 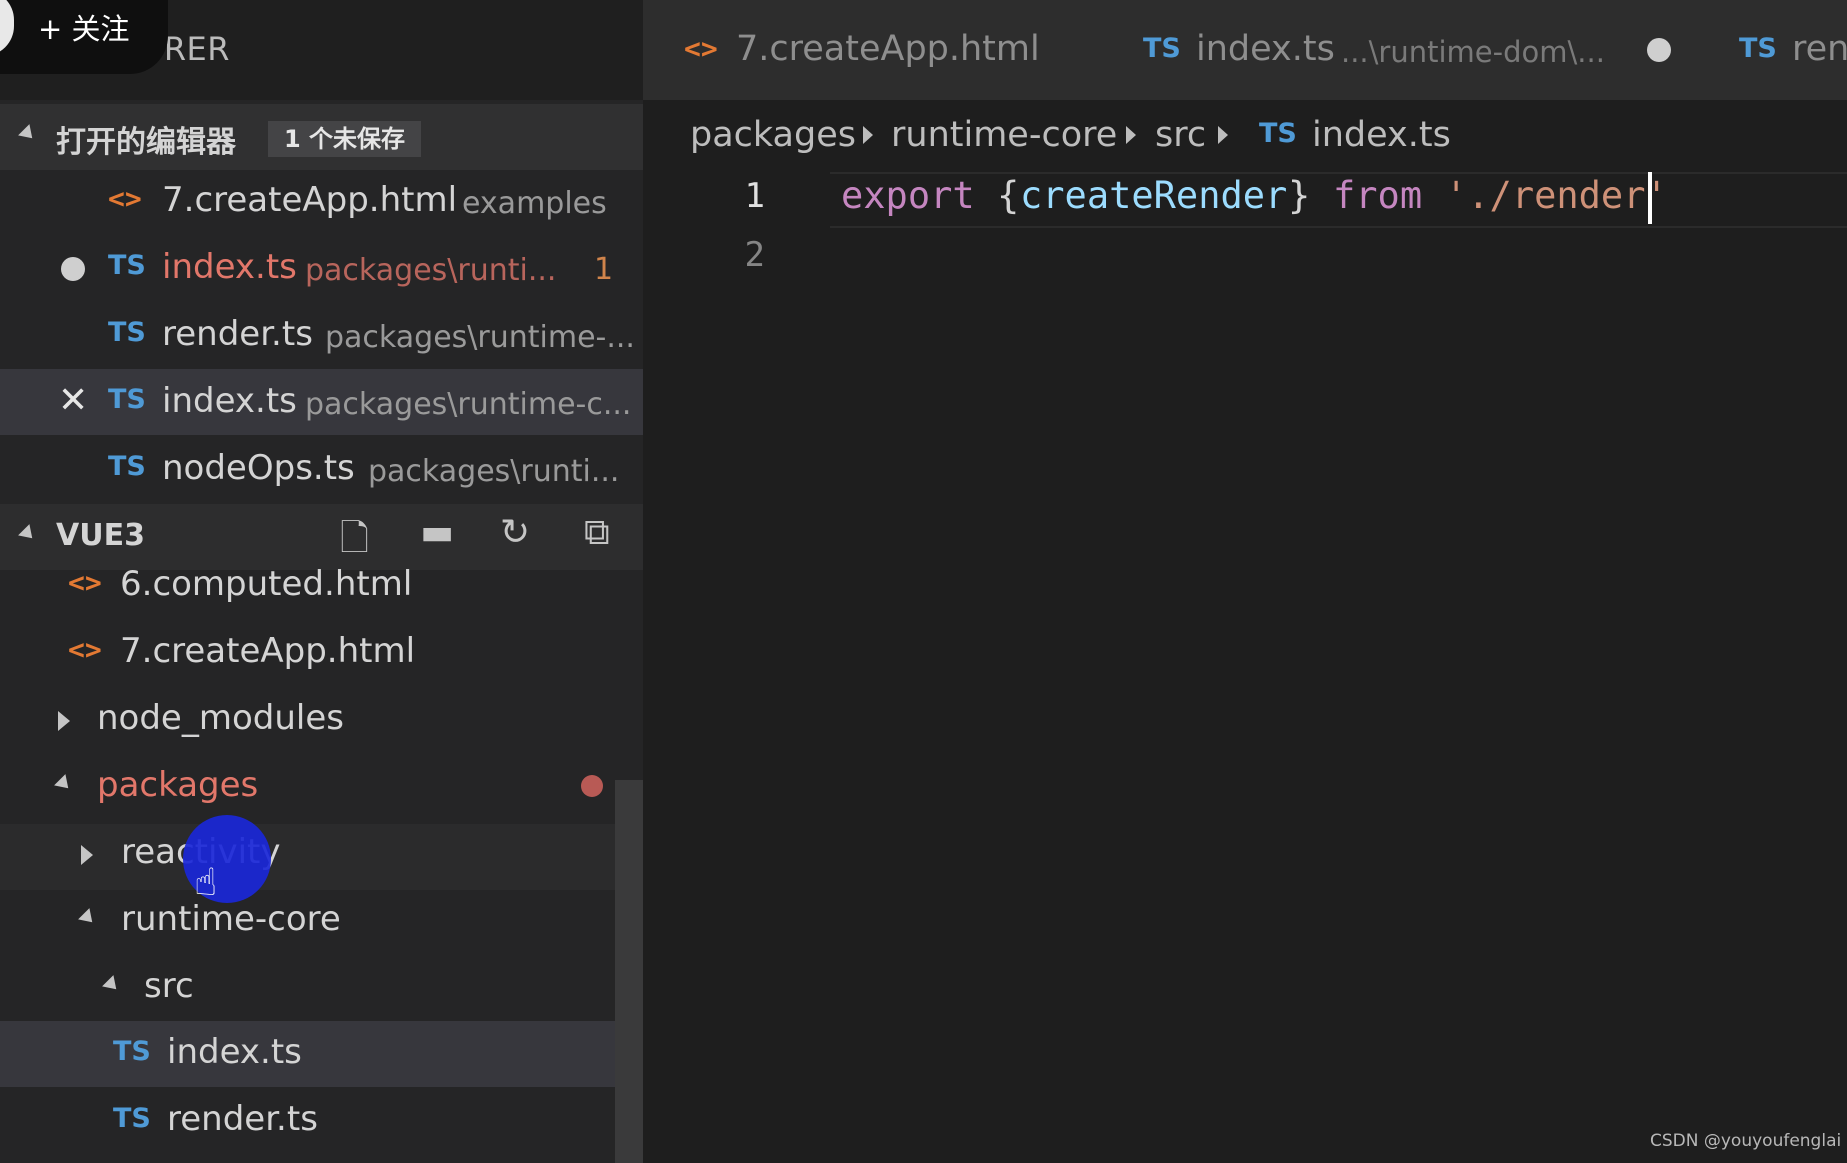 I want to click on tab-label: 7.createApp.html, so click(x=888, y=49).